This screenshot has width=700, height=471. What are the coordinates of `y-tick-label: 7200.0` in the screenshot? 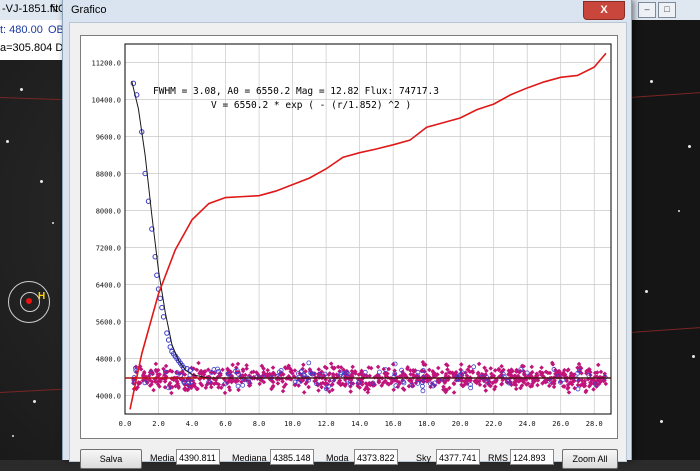 It's located at (108, 249).